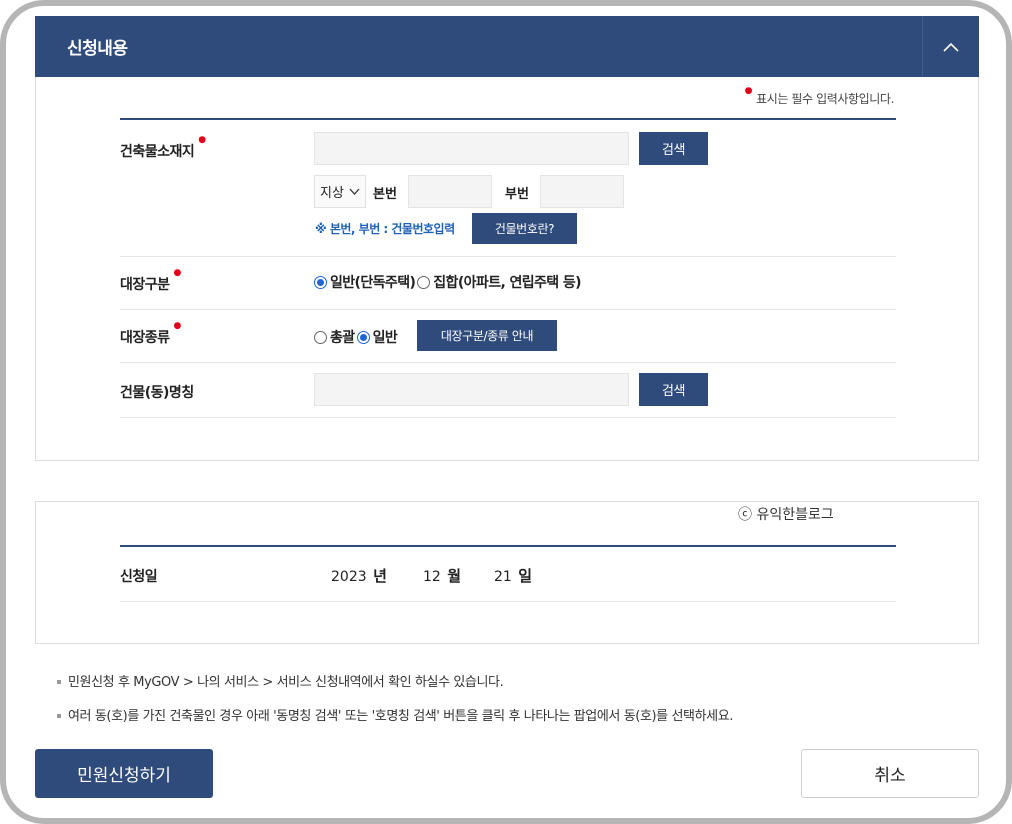 This screenshot has height=824, width=1012. Describe the element at coordinates (450, 191) in the screenshot. I see `main-number-input` at that location.